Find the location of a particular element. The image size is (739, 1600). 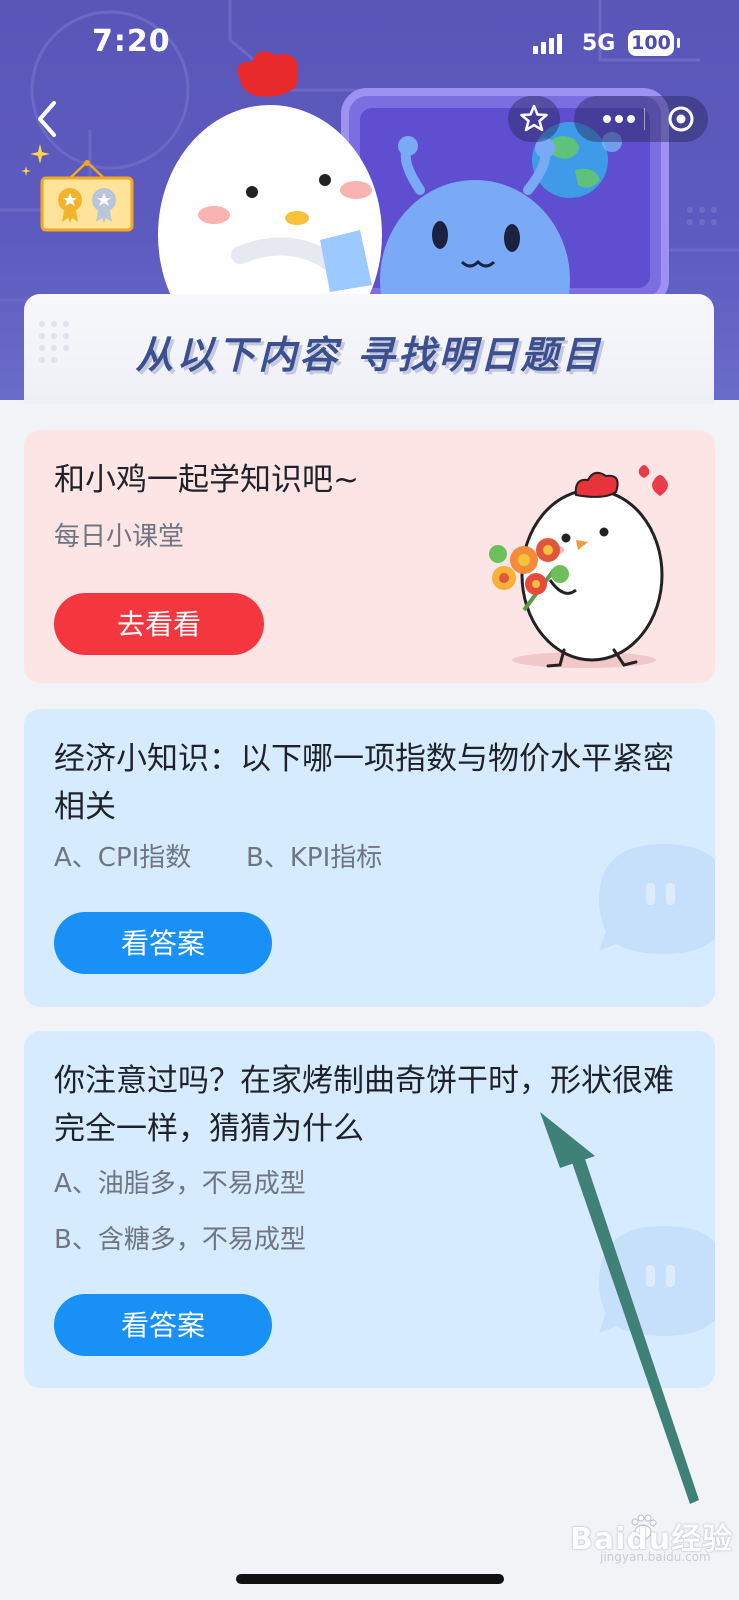

battery-icon: 100 is located at coordinates (654, 43).